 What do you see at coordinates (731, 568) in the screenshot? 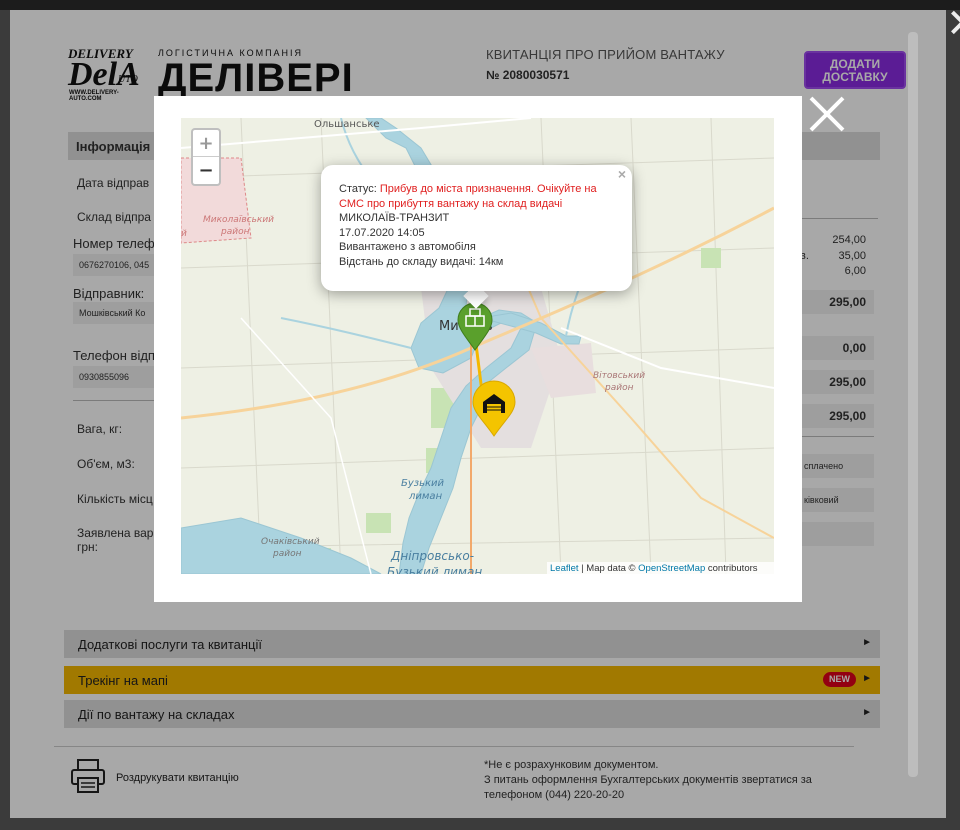
I see `attribution-end: contributors` at bounding box center [731, 568].